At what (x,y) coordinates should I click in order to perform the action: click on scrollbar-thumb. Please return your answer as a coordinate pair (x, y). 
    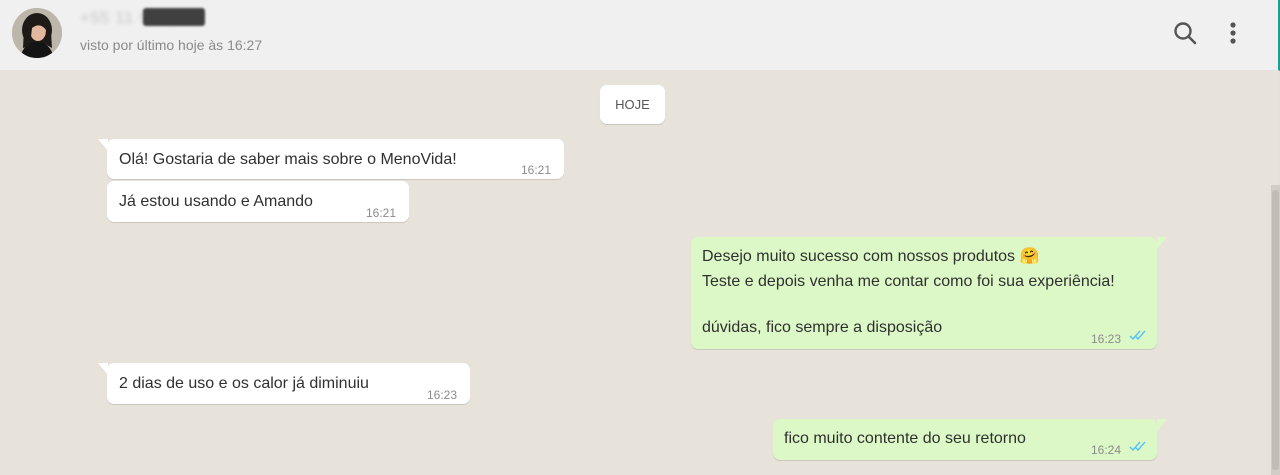
    Looking at the image, I should click on (1275, 330).